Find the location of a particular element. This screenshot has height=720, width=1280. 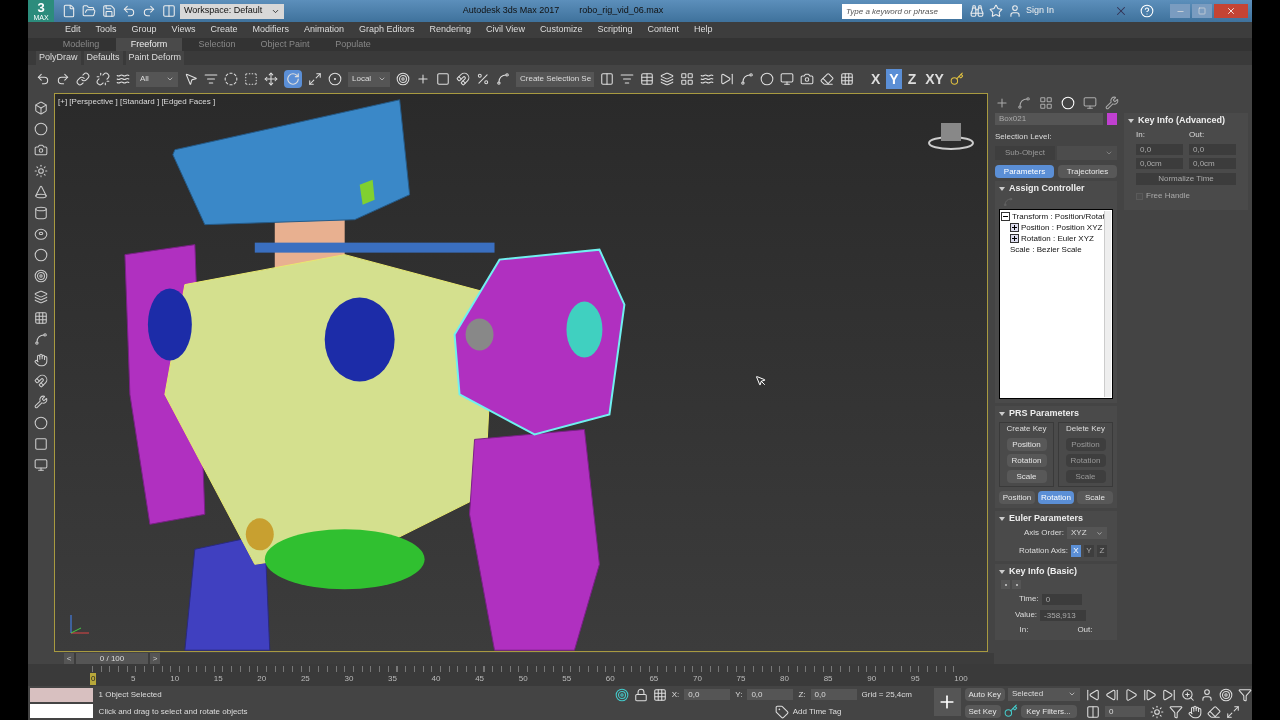

play-icon is located at coordinates (1131, 694).